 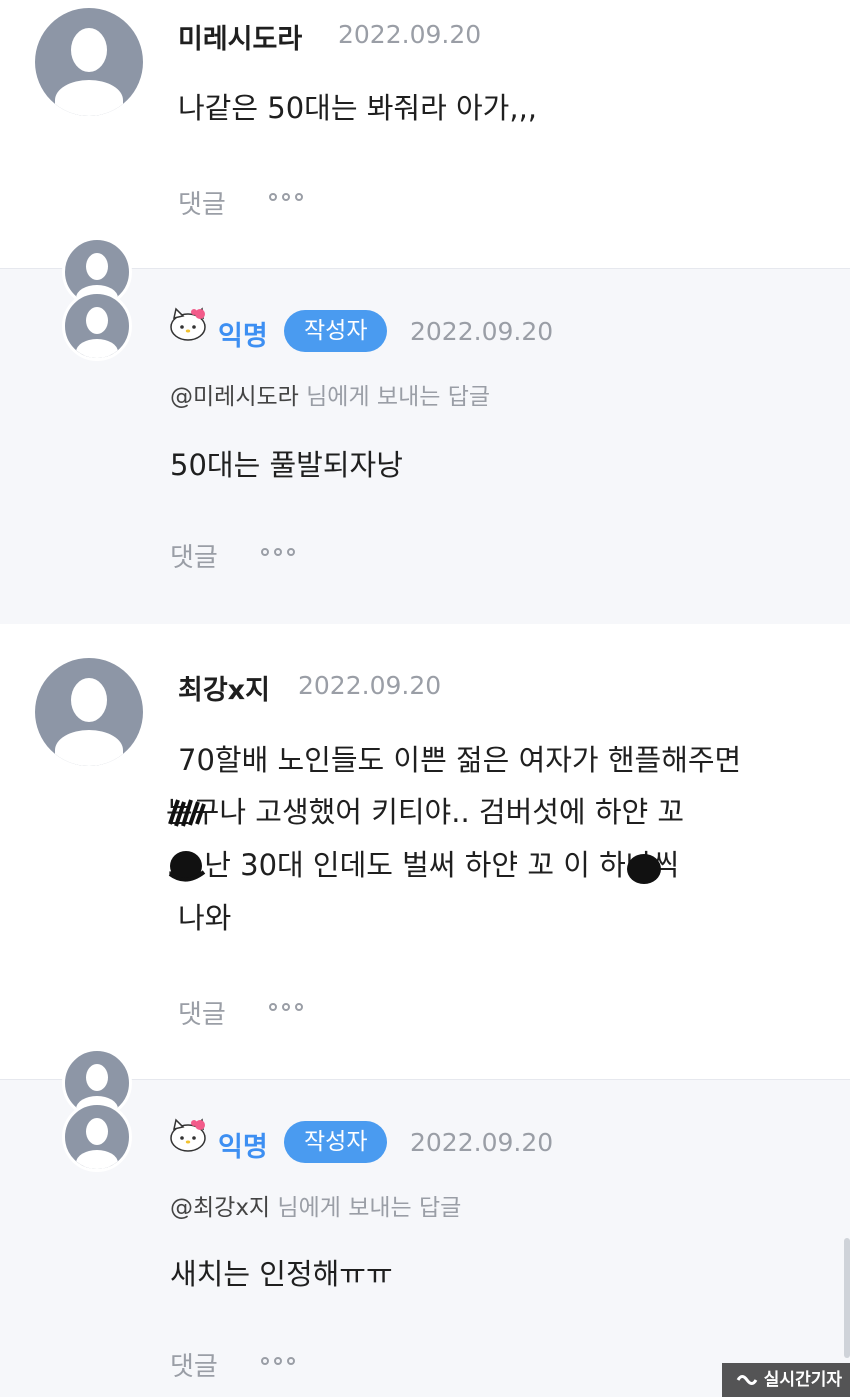 I want to click on comment-text-line: 70할배 노인들도 이쁜 젊은 여자가 핸플해주면, so click(x=460, y=760).